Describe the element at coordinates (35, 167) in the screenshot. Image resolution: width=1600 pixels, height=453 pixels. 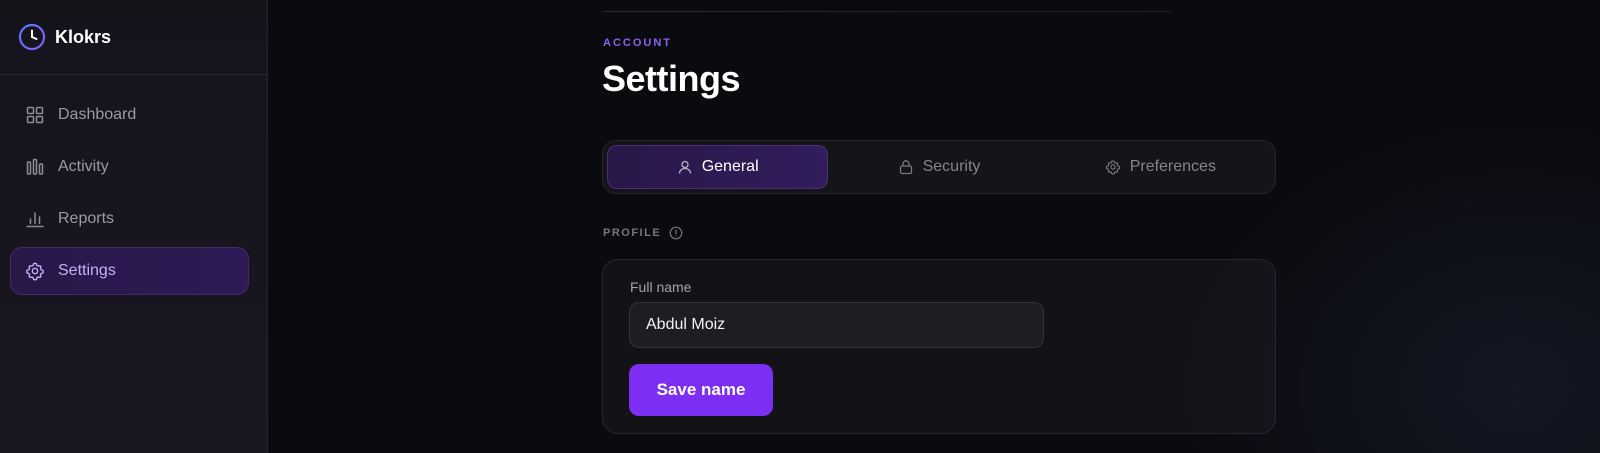
I see `activity-bars-icon` at that location.